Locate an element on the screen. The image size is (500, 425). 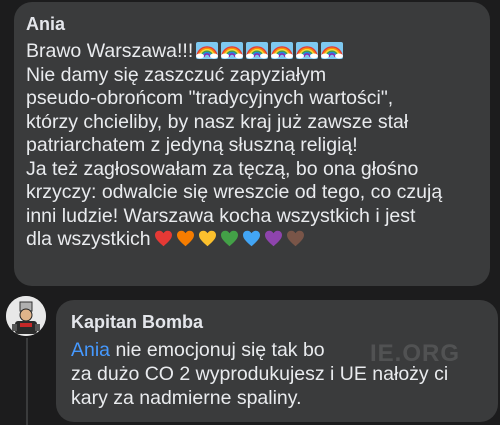
avatar-image is located at coordinates (26, 316).